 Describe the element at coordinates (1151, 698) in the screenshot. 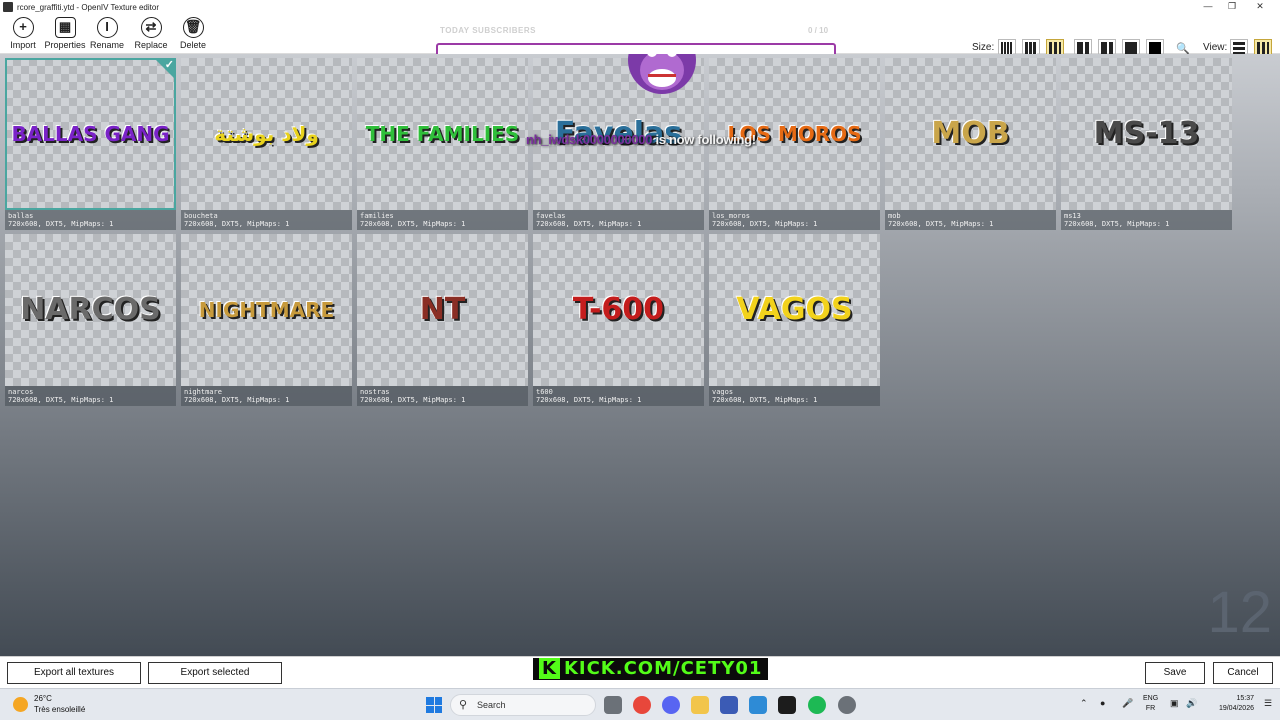

I see `language-primary: ENG` at that location.